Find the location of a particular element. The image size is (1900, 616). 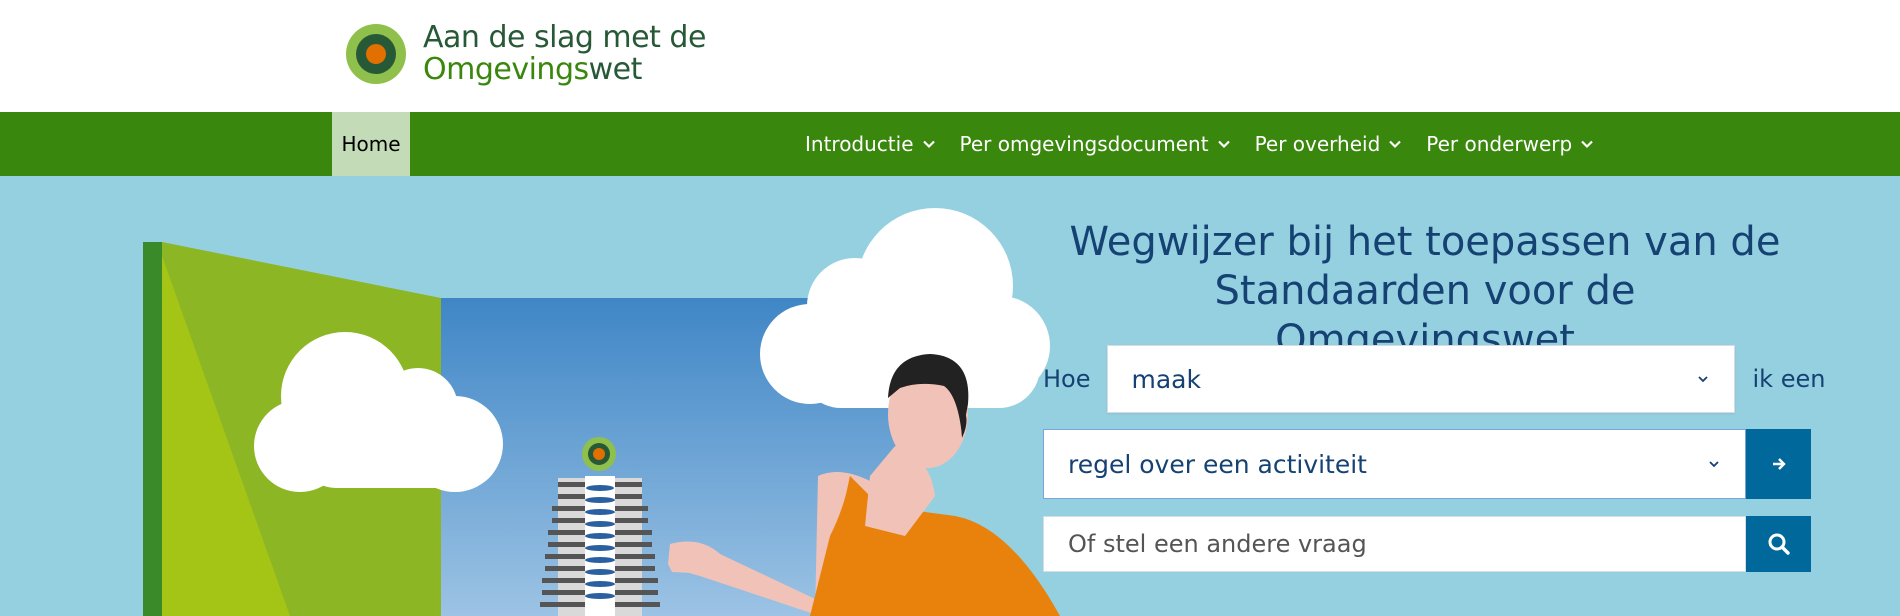

nav-item-label: Per overheid is located at coordinates (1317, 144).